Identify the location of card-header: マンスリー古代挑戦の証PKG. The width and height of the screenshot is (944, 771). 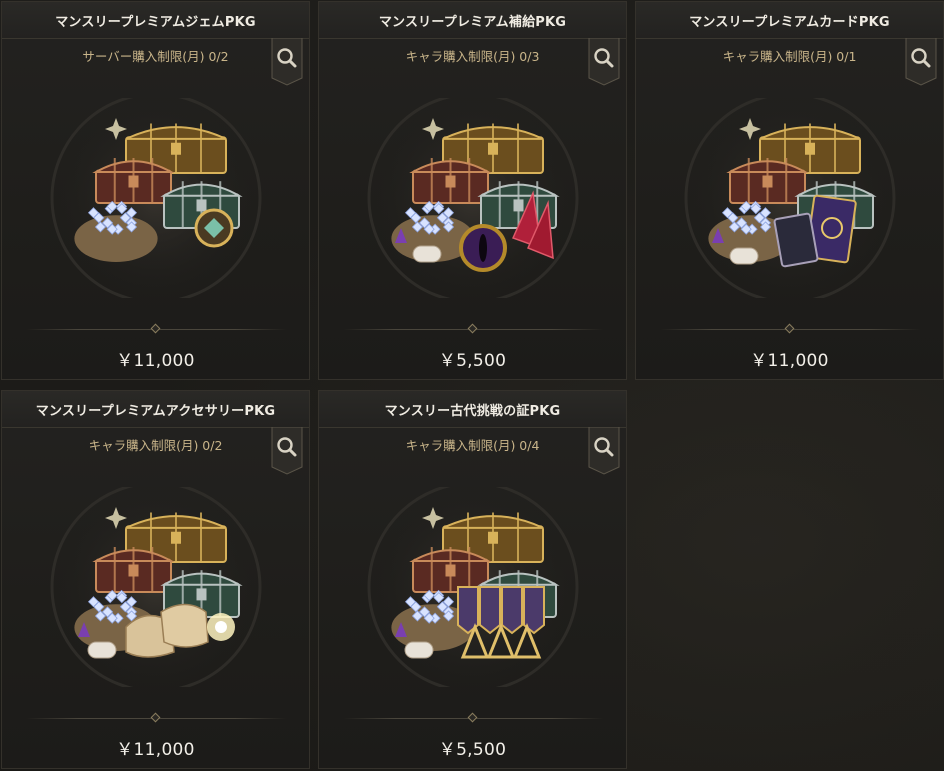
(472, 409).